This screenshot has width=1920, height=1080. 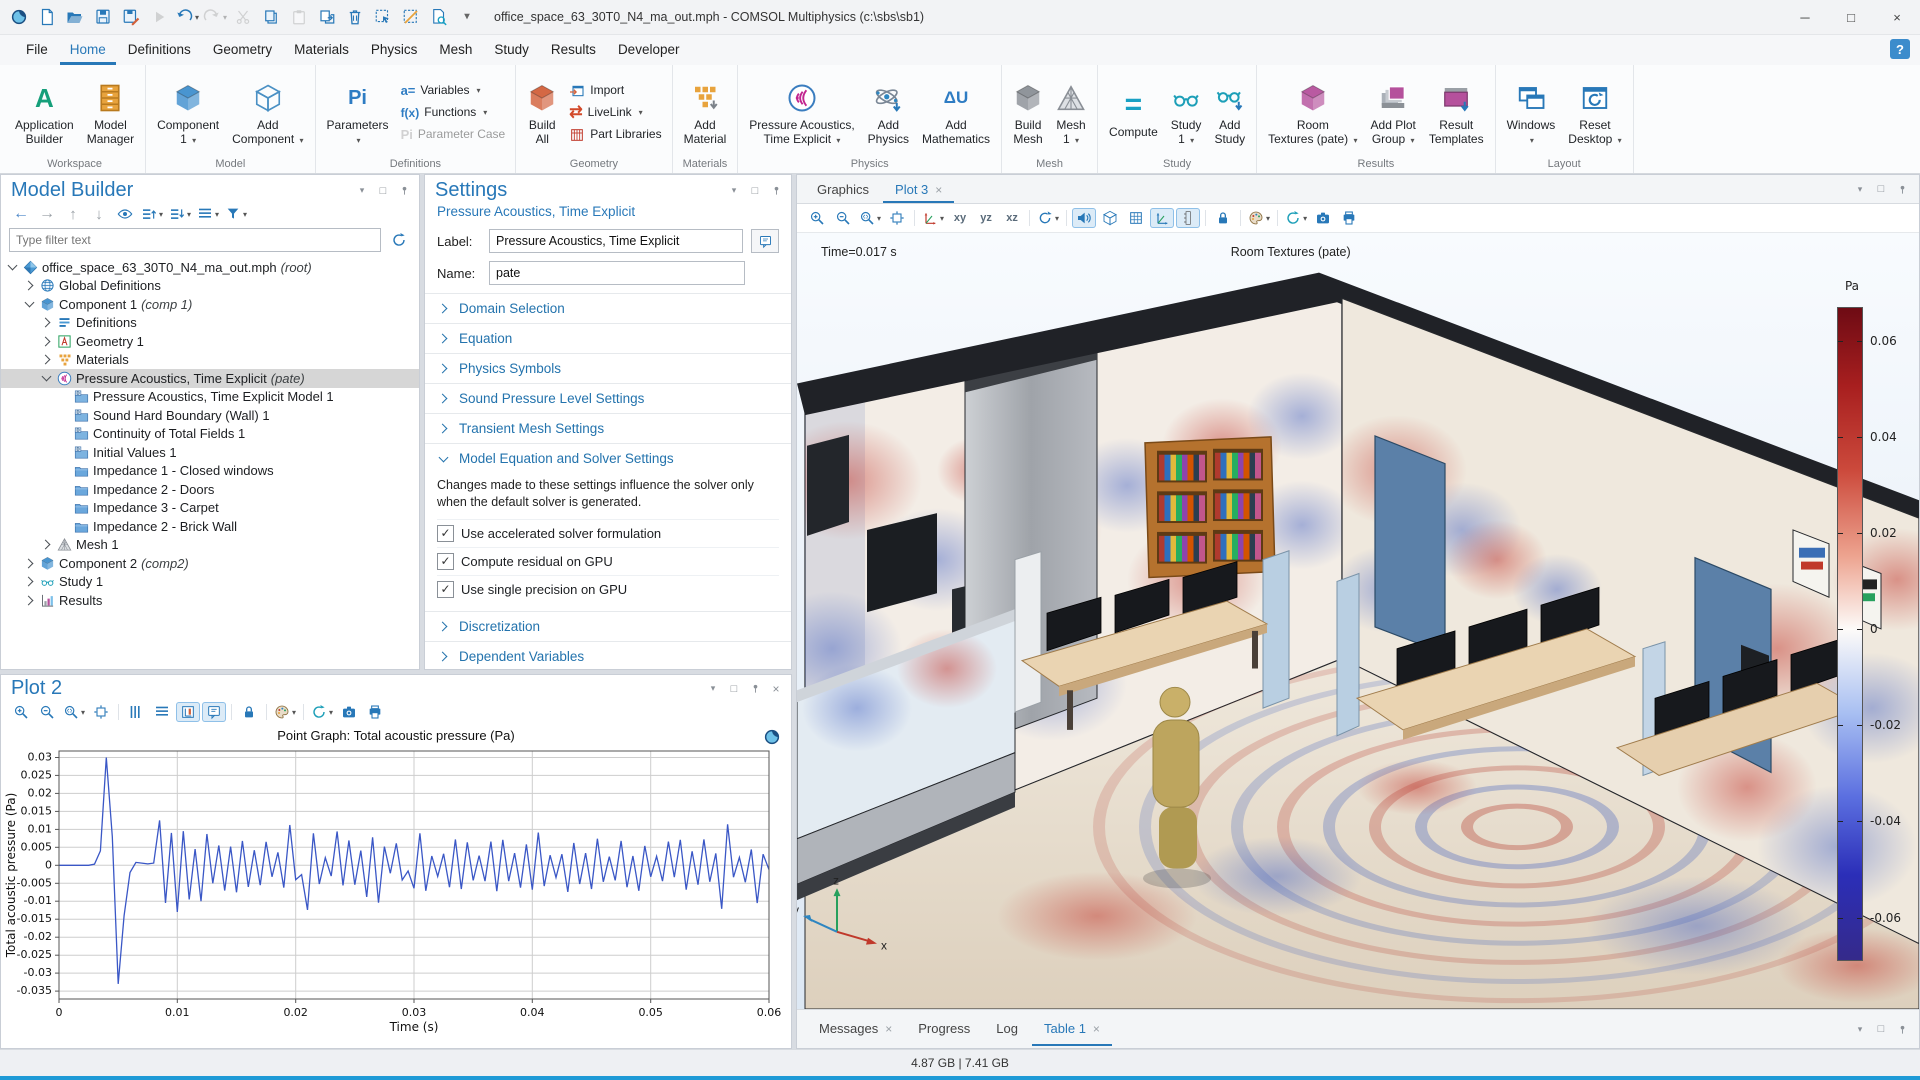 I want to click on delete-icon, so click(x=355, y=17).